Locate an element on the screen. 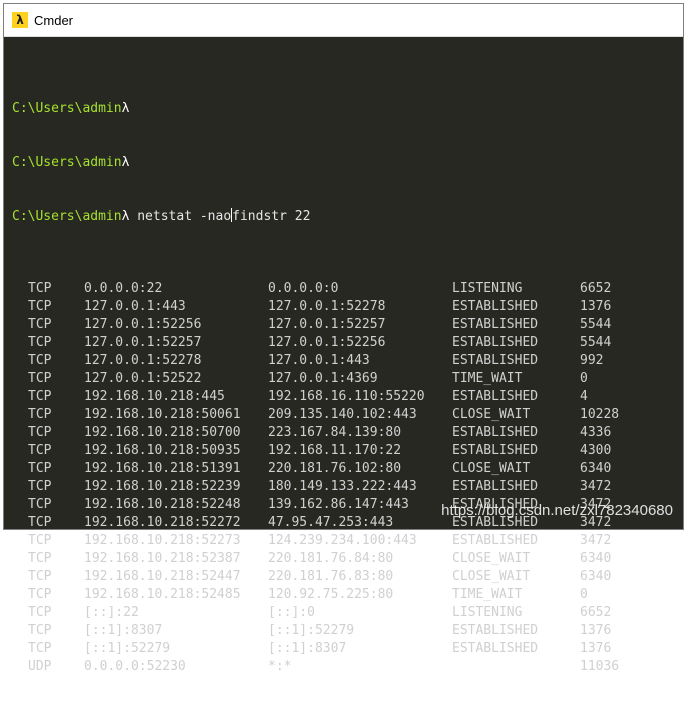  netstat-foreign: 180.149.133.222:443 is located at coordinates (342, 486).